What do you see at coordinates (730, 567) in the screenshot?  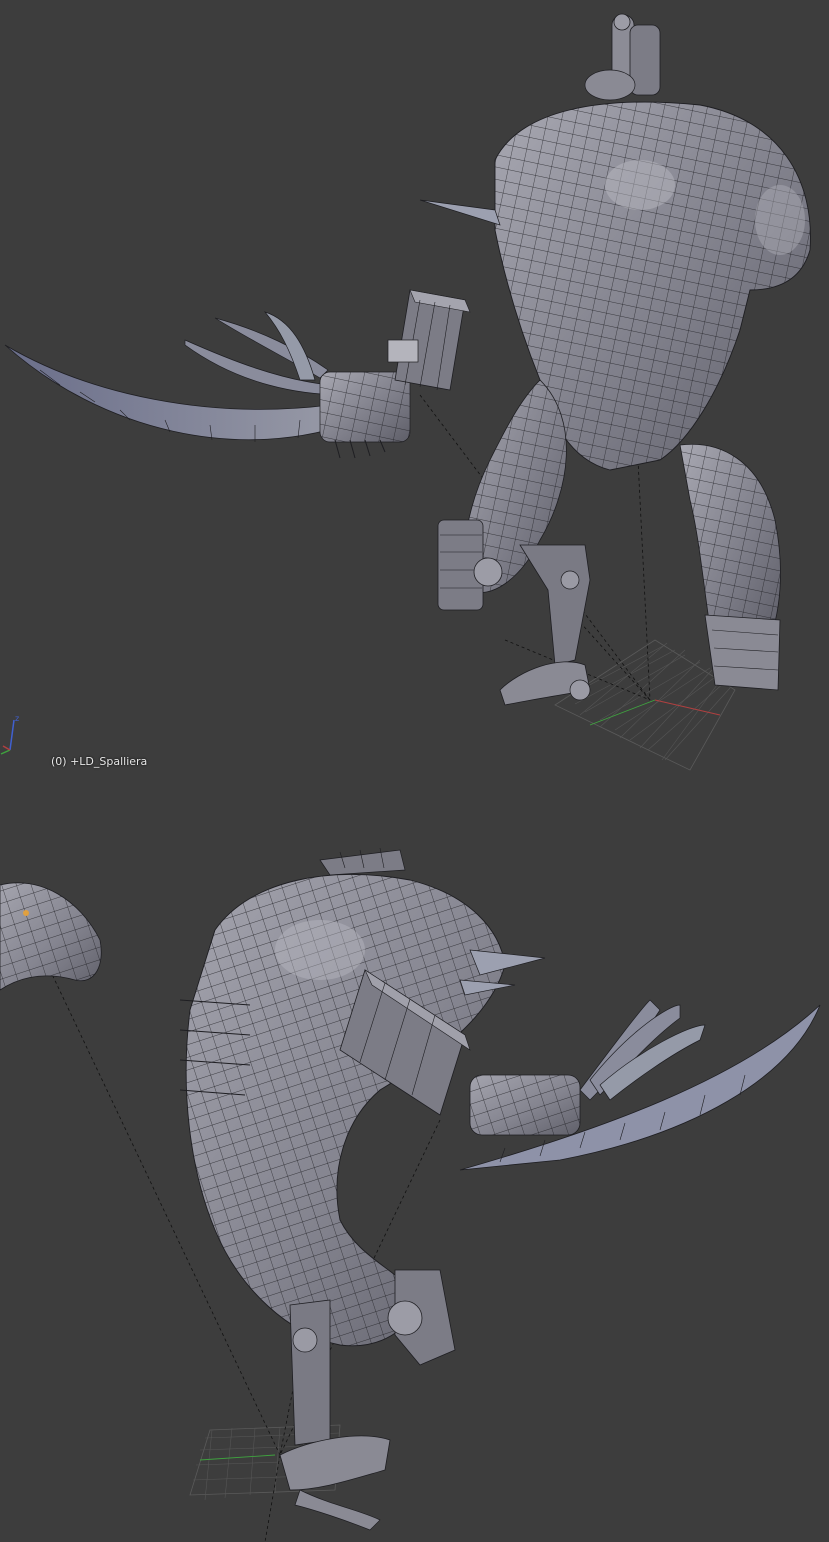 I see `right-leg` at bounding box center [730, 567].